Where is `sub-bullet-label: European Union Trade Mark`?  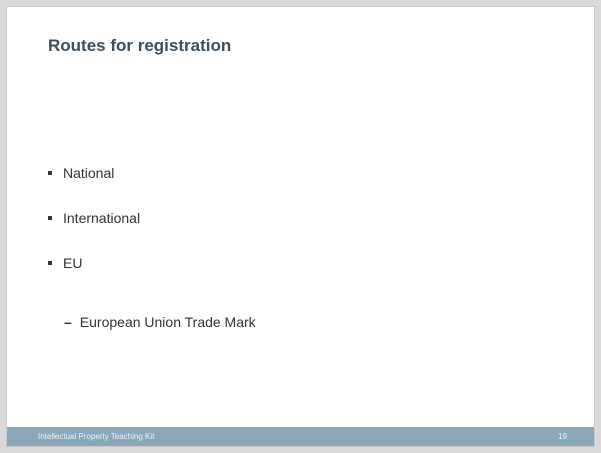
sub-bullet-label: European Union Trade Mark is located at coordinates (167, 321).